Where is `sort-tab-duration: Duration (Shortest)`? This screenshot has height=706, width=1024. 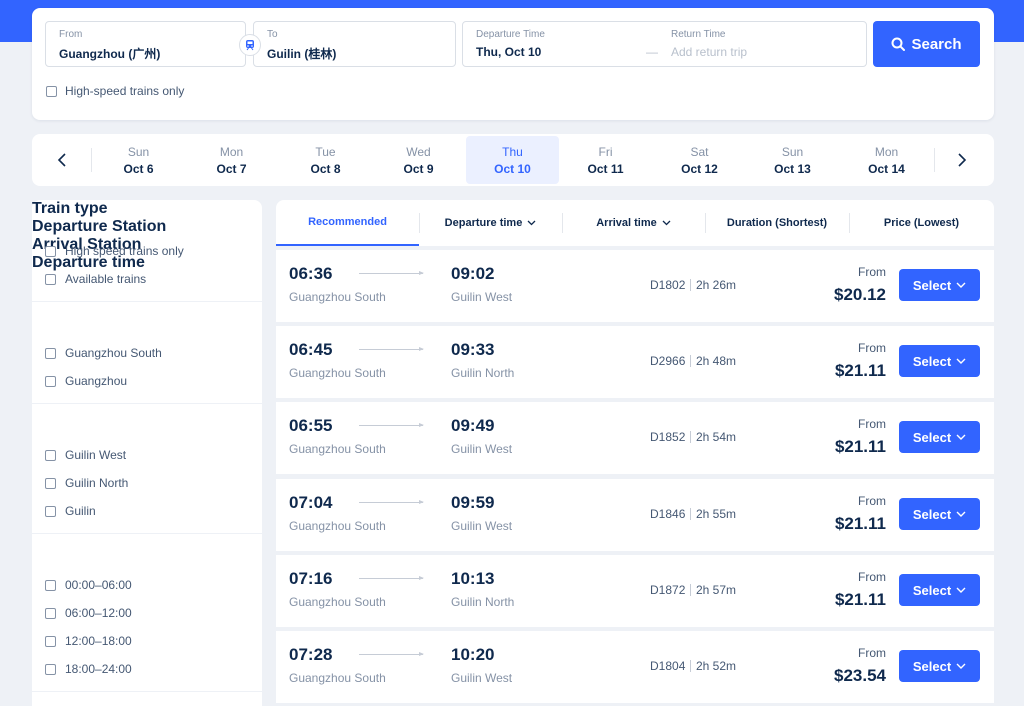 sort-tab-duration: Duration (Shortest) is located at coordinates (777, 223).